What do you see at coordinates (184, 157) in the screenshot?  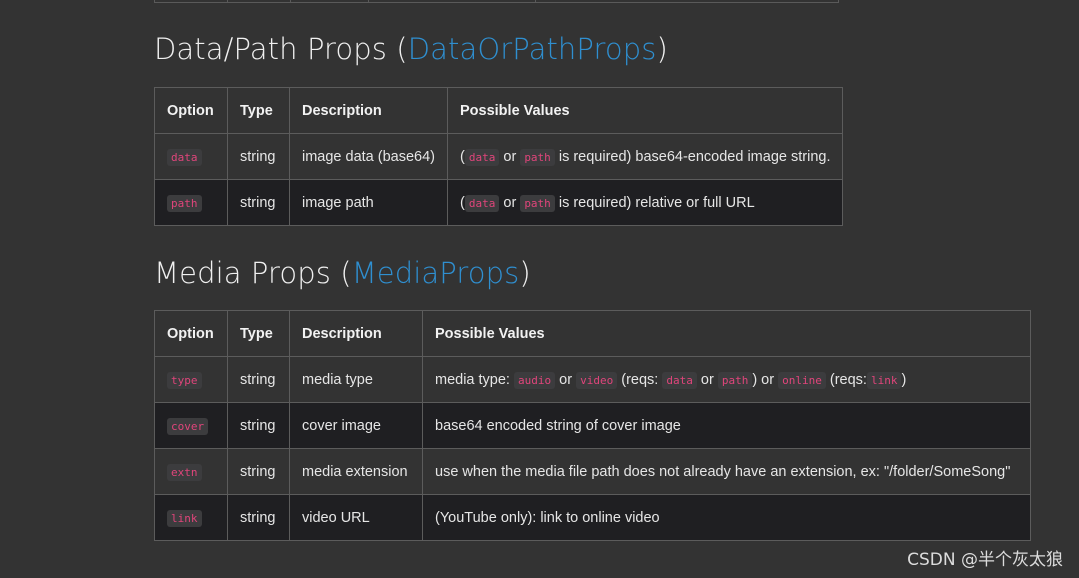 I see `option-code: data` at bounding box center [184, 157].